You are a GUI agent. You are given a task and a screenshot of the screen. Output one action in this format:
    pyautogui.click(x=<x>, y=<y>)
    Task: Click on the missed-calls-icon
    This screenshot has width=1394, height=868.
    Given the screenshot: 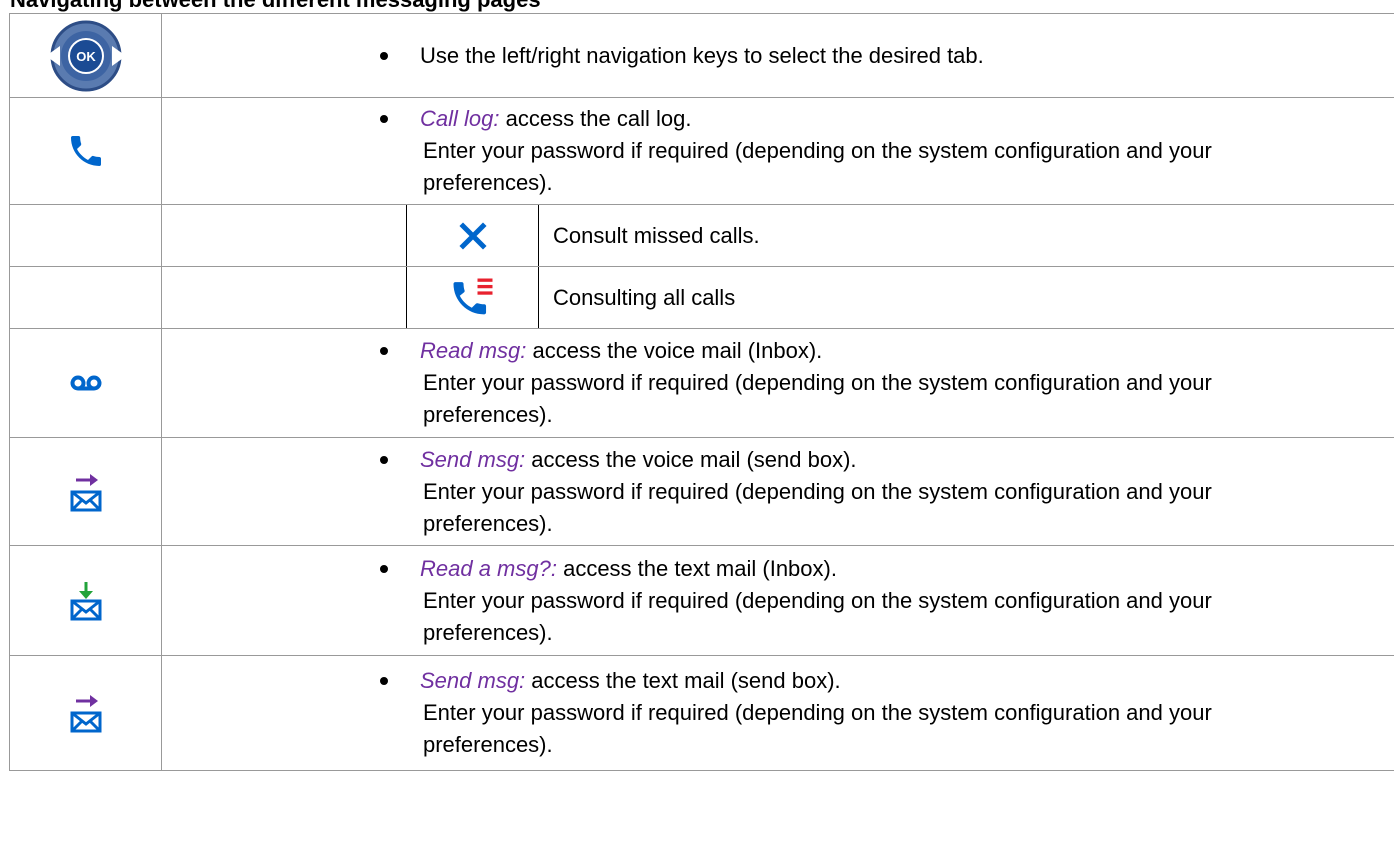 What is the action you would take?
    pyautogui.click(x=472, y=235)
    